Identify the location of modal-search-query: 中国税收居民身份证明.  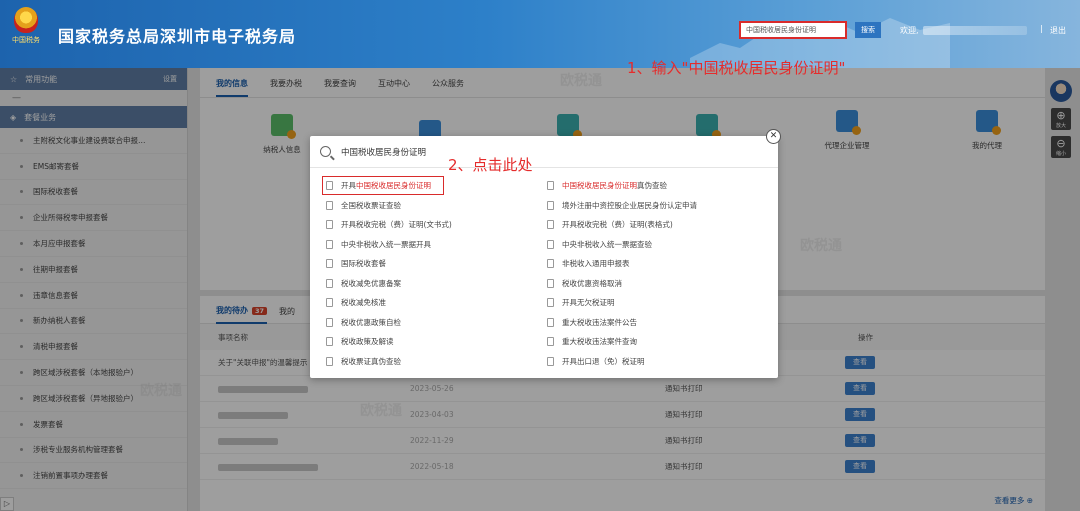
(384, 152).